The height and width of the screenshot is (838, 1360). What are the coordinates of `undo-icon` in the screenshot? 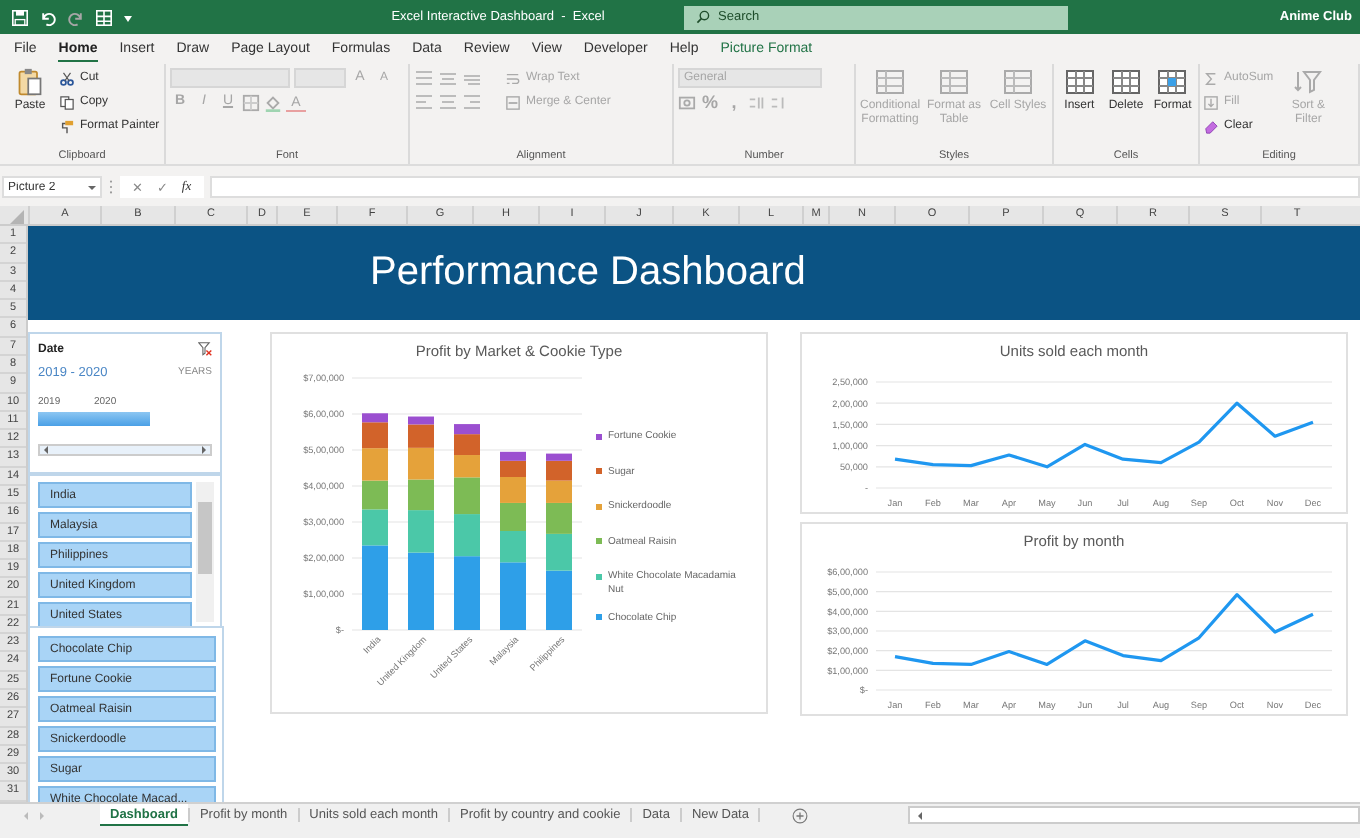 It's located at (48, 17).